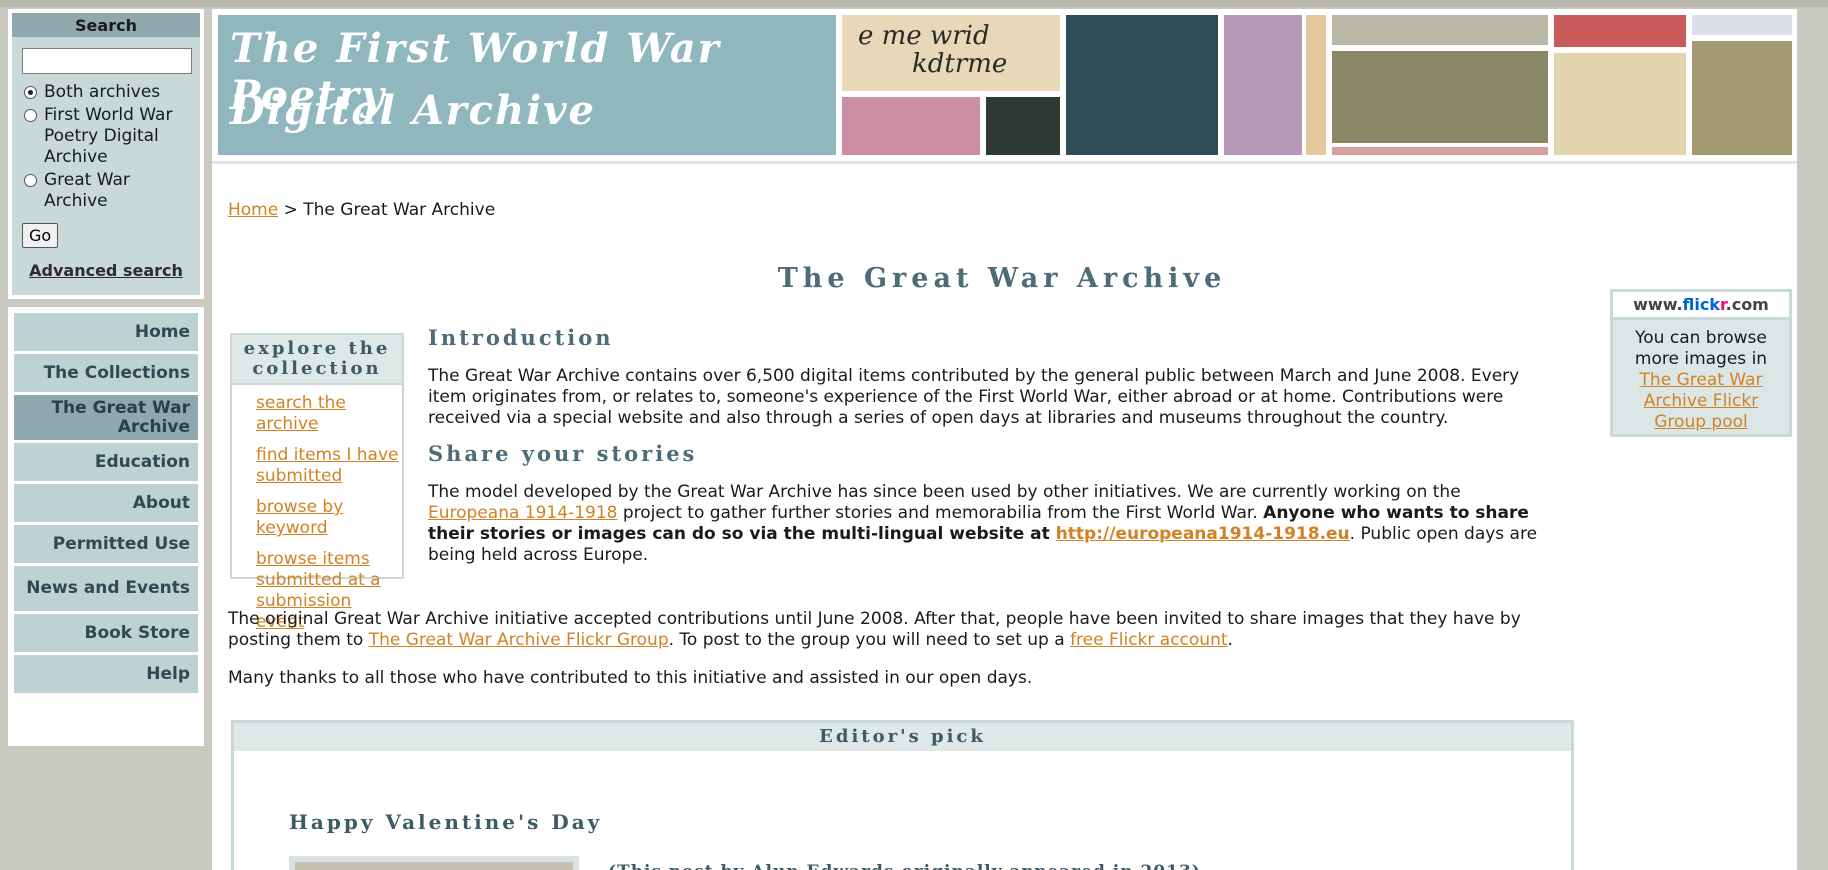 The height and width of the screenshot is (870, 1828). I want to click on window-top-strip, so click(914, 3).